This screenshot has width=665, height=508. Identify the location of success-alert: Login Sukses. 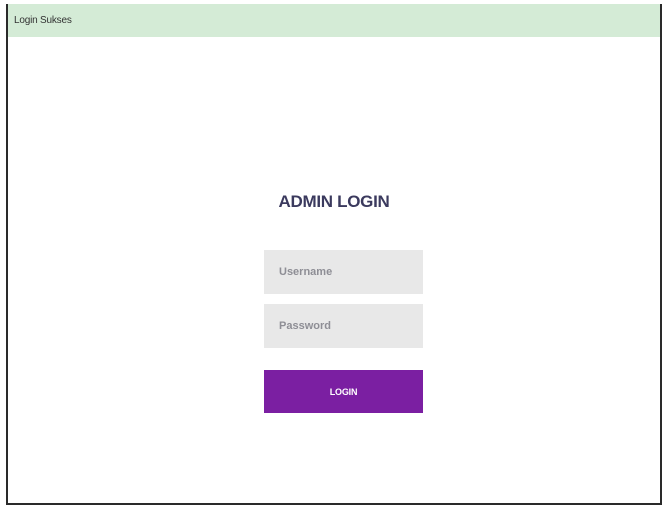
(334, 20).